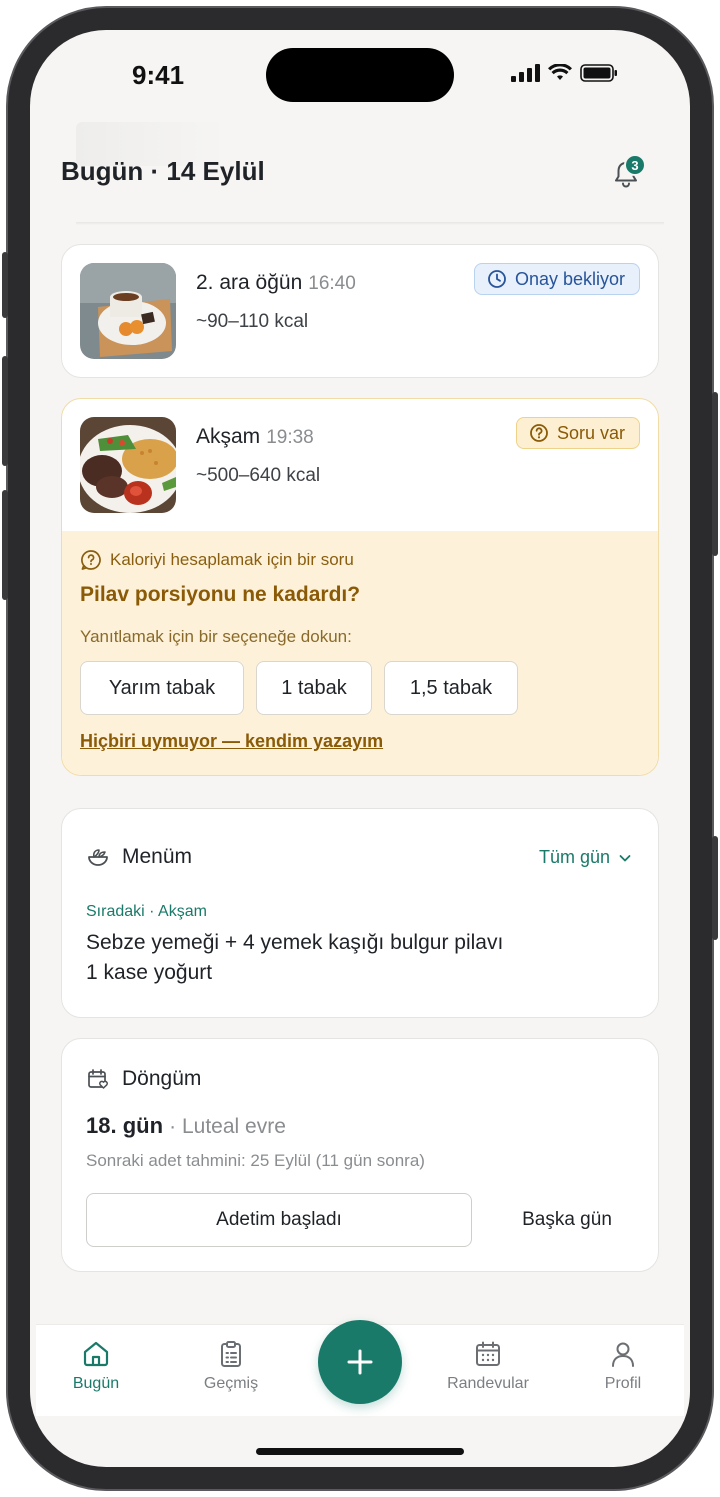 This screenshot has width=720, height=1497. What do you see at coordinates (162, 688) in the screenshot?
I see `option-half-plate: Yarım tabak` at bounding box center [162, 688].